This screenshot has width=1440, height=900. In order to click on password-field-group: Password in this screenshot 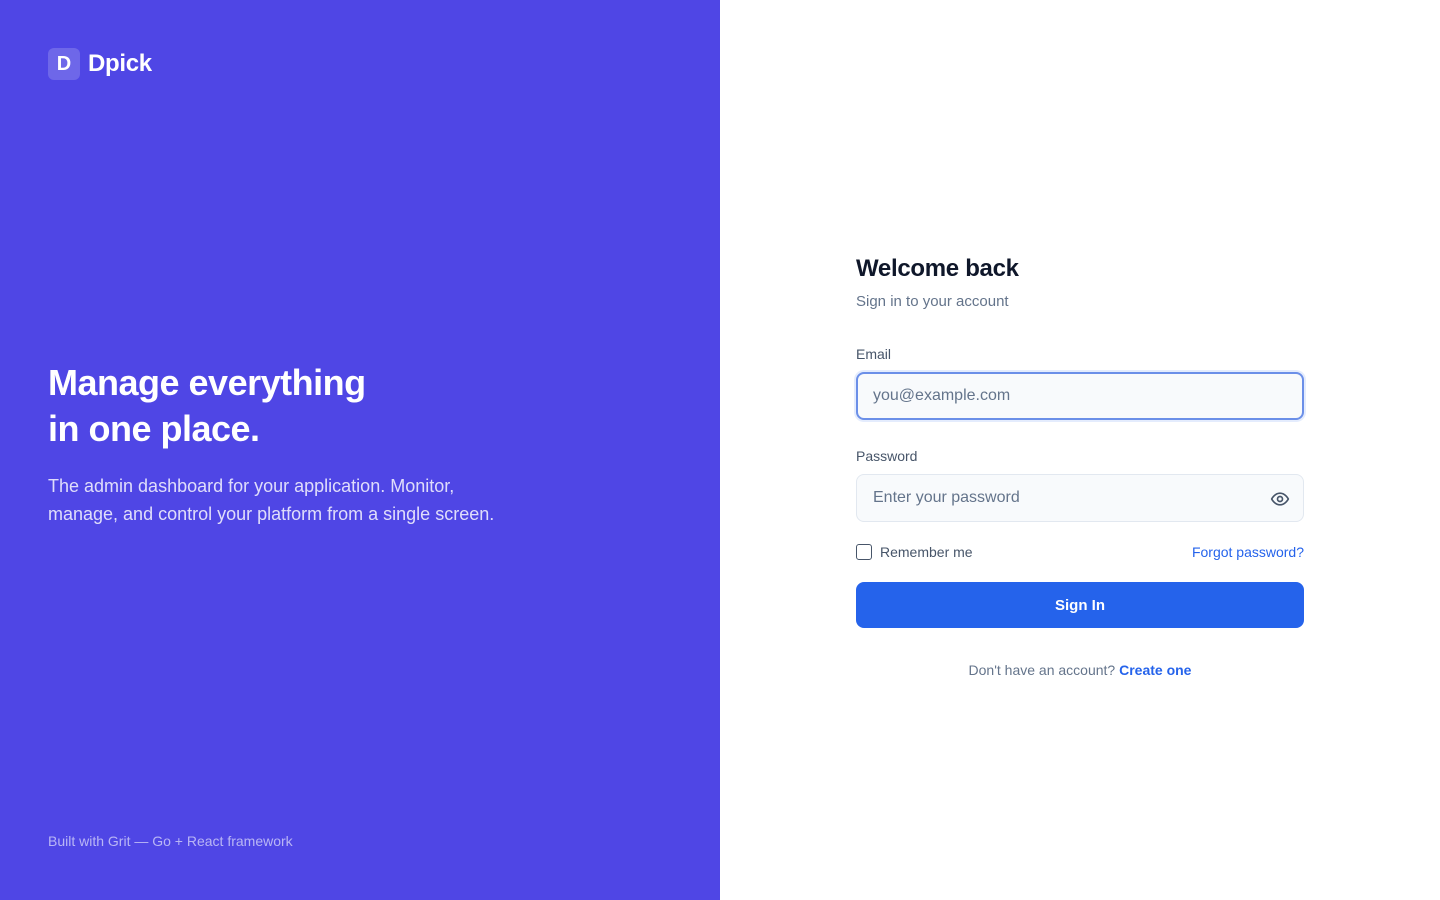, I will do `click(1080, 485)`.